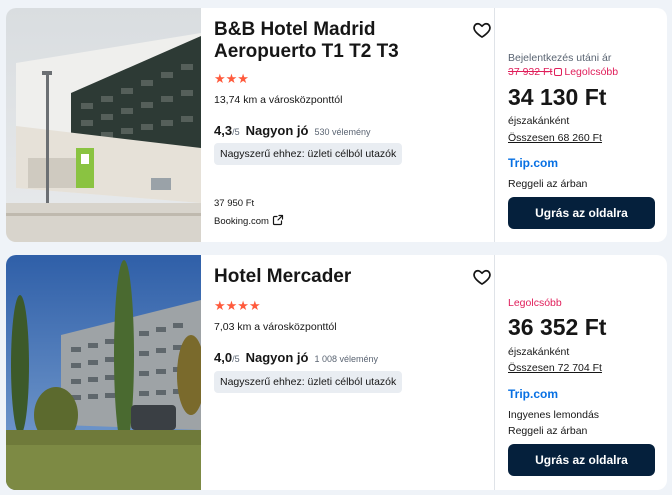  I want to click on total-price: Összesen 72 704 Ft, so click(555, 368).